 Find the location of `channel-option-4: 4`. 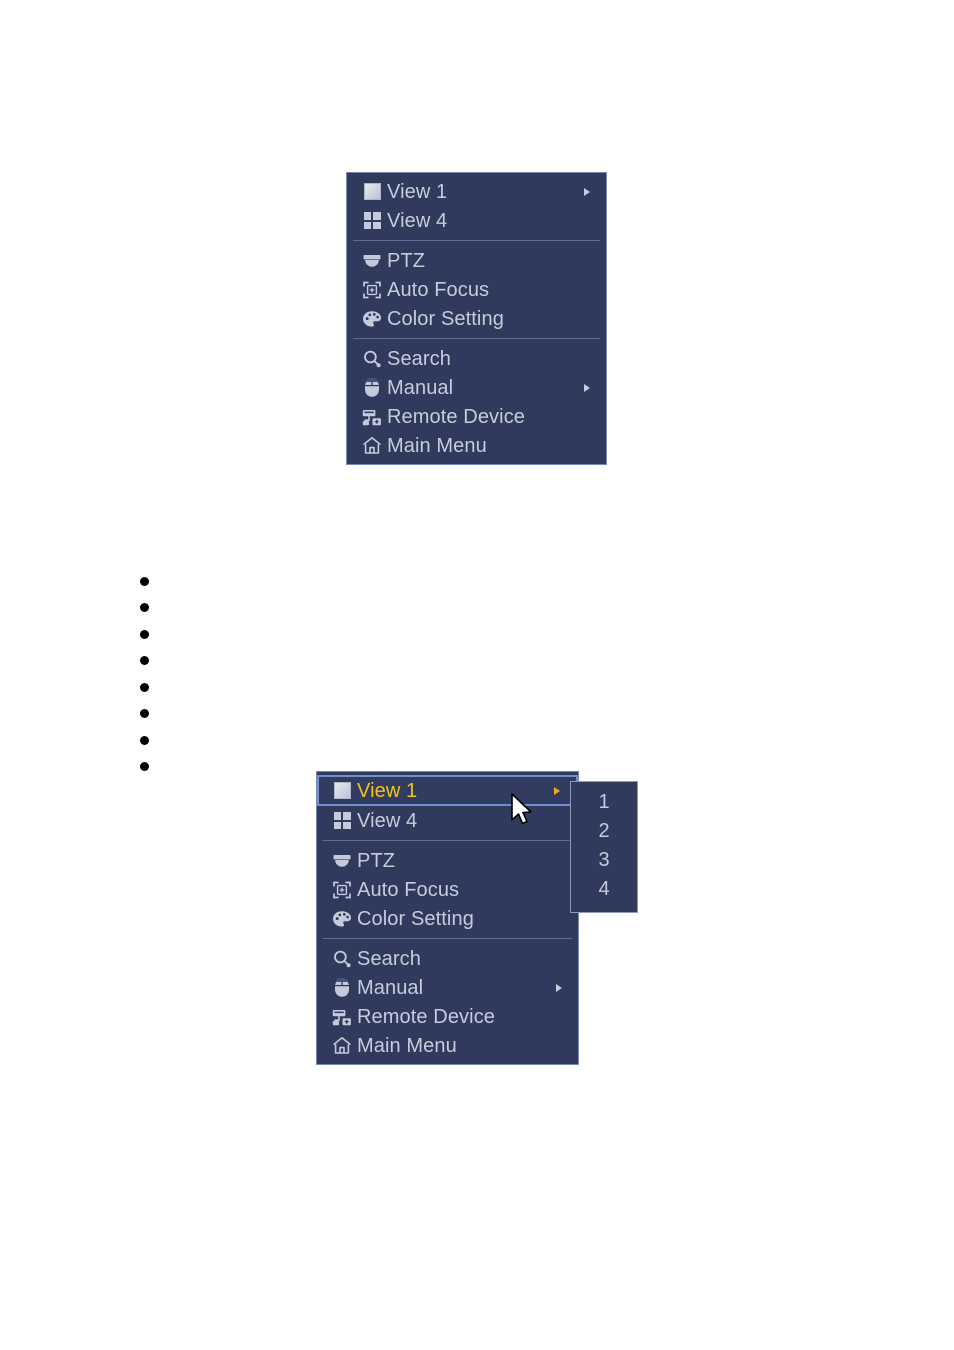

channel-option-4: 4 is located at coordinates (604, 889).